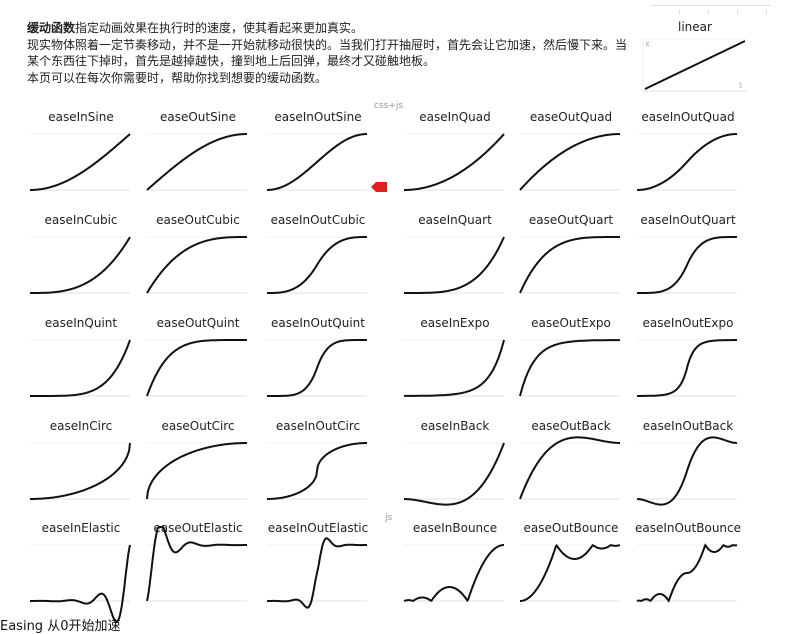 The height and width of the screenshot is (634, 803). Describe the element at coordinates (455, 323) in the screenshot. I see `easing-name: easeInExpo` at that location.